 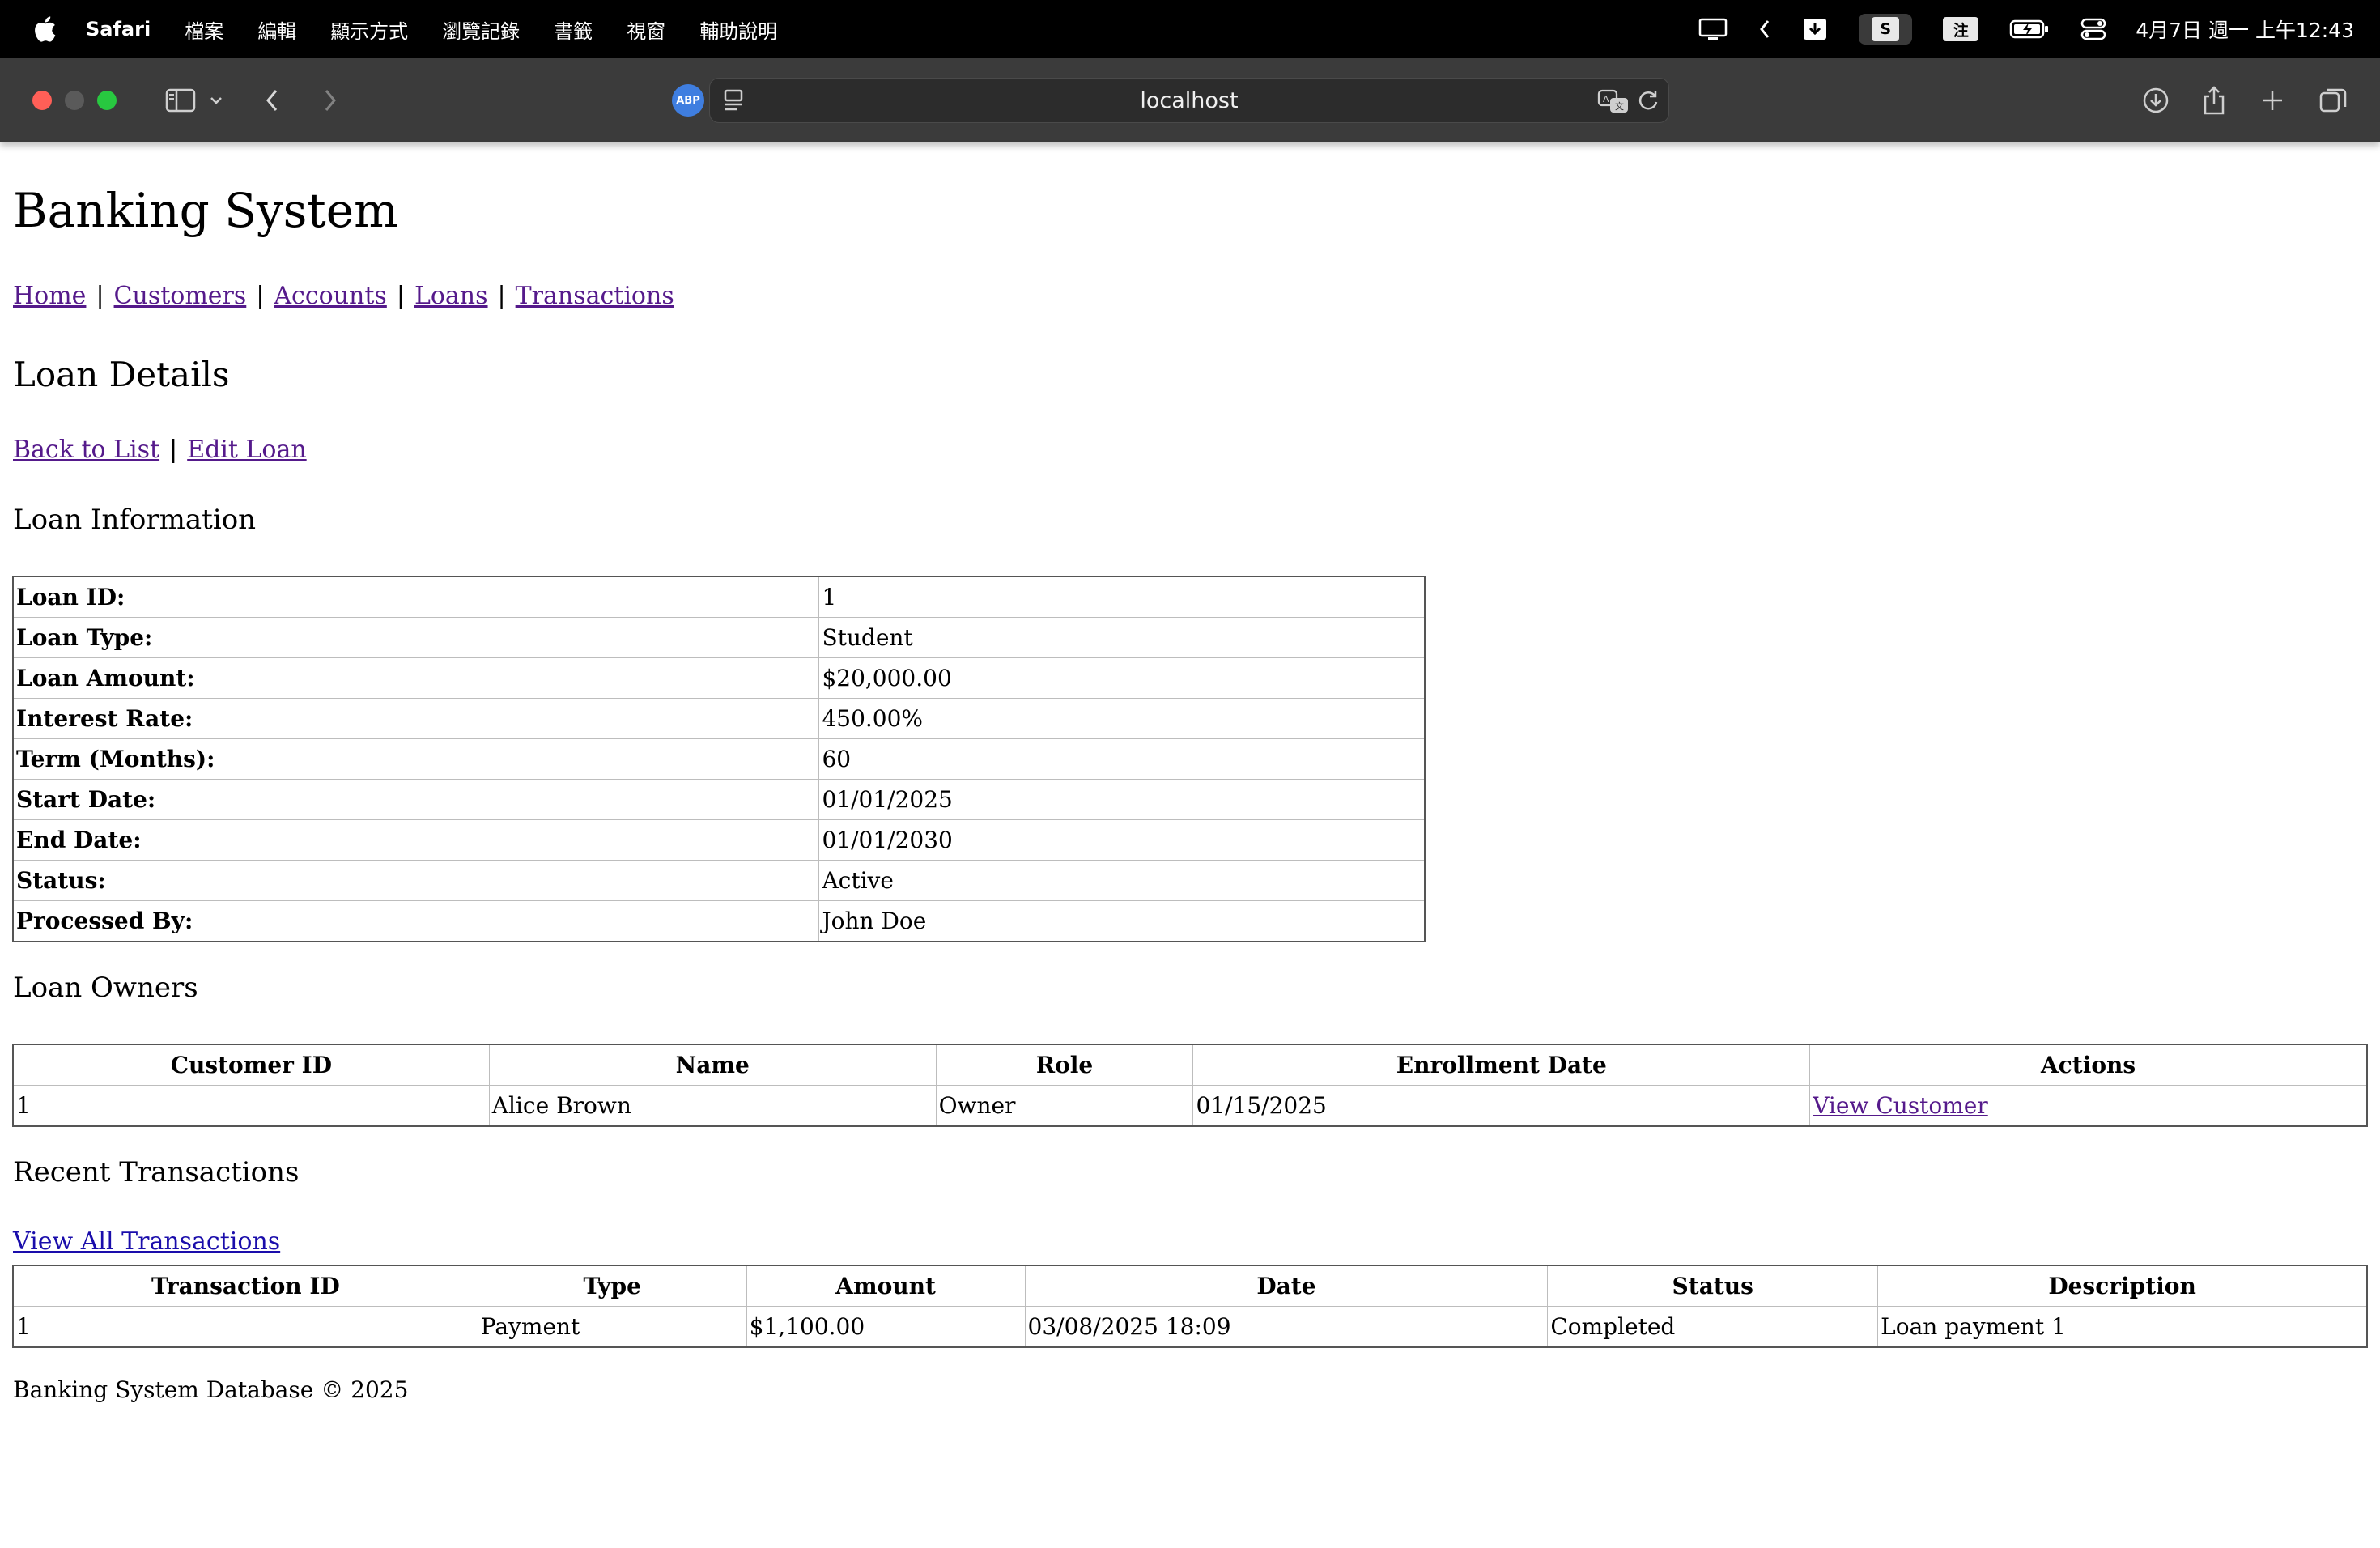 I want to click on menu-view: 顯示方式, so click(x=369, y=29).